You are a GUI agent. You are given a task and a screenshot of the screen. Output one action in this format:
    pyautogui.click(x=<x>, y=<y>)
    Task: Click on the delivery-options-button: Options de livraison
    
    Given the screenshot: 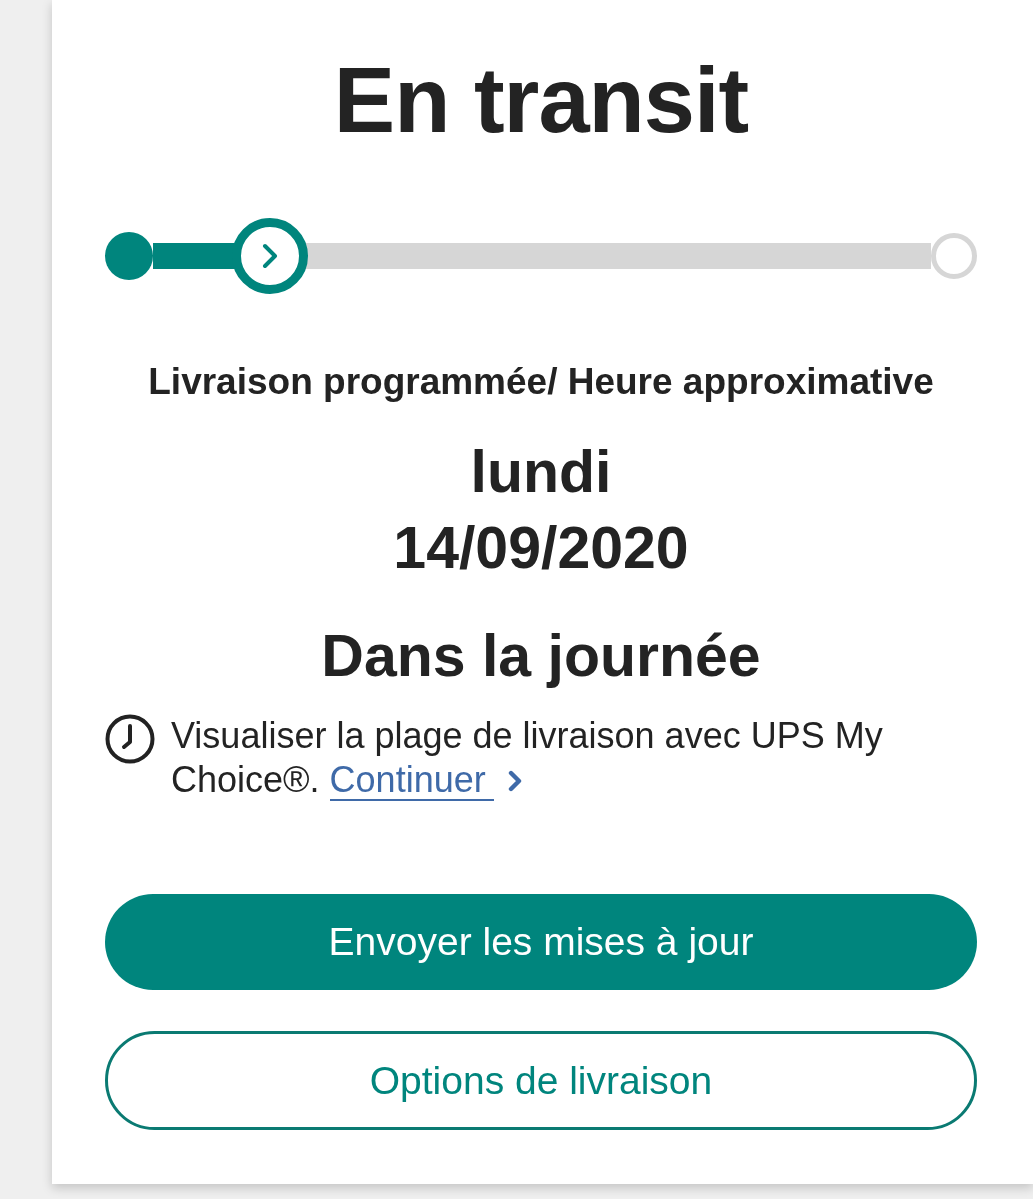 What is the action you would take?
    pyautogui.click(x=541, y=1080)
    